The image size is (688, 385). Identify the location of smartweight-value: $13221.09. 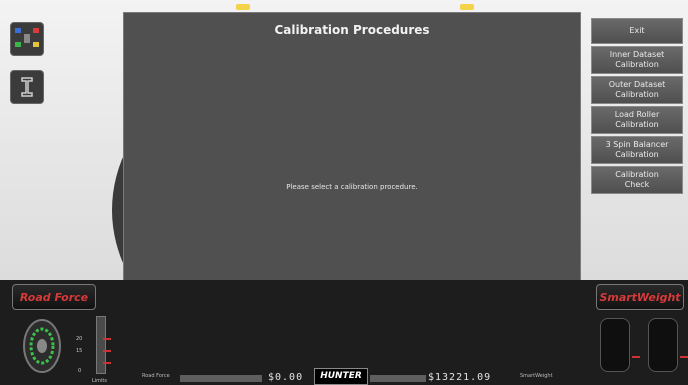
(460, 377).